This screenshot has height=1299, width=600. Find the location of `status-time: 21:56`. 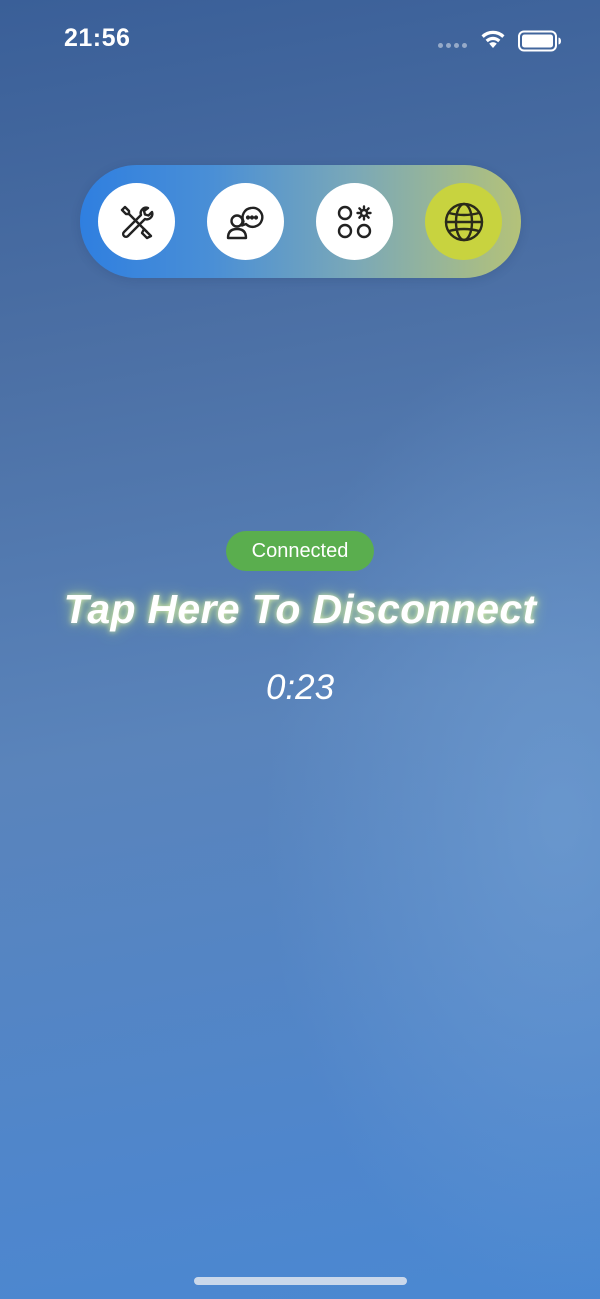

status-time: 21:56 is located at coordinates (97, 38).